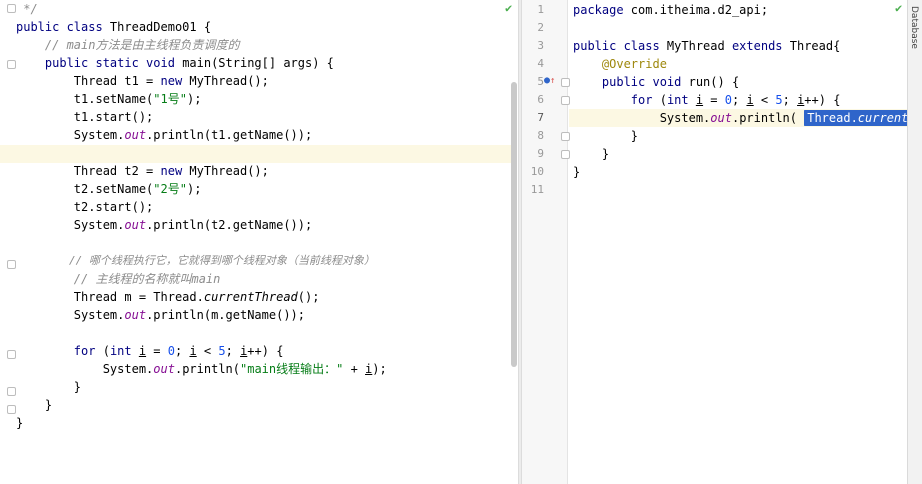 The height and width of the screenshot is (484, 922). I want to click on caret-line-highlight, so click(256, 154).